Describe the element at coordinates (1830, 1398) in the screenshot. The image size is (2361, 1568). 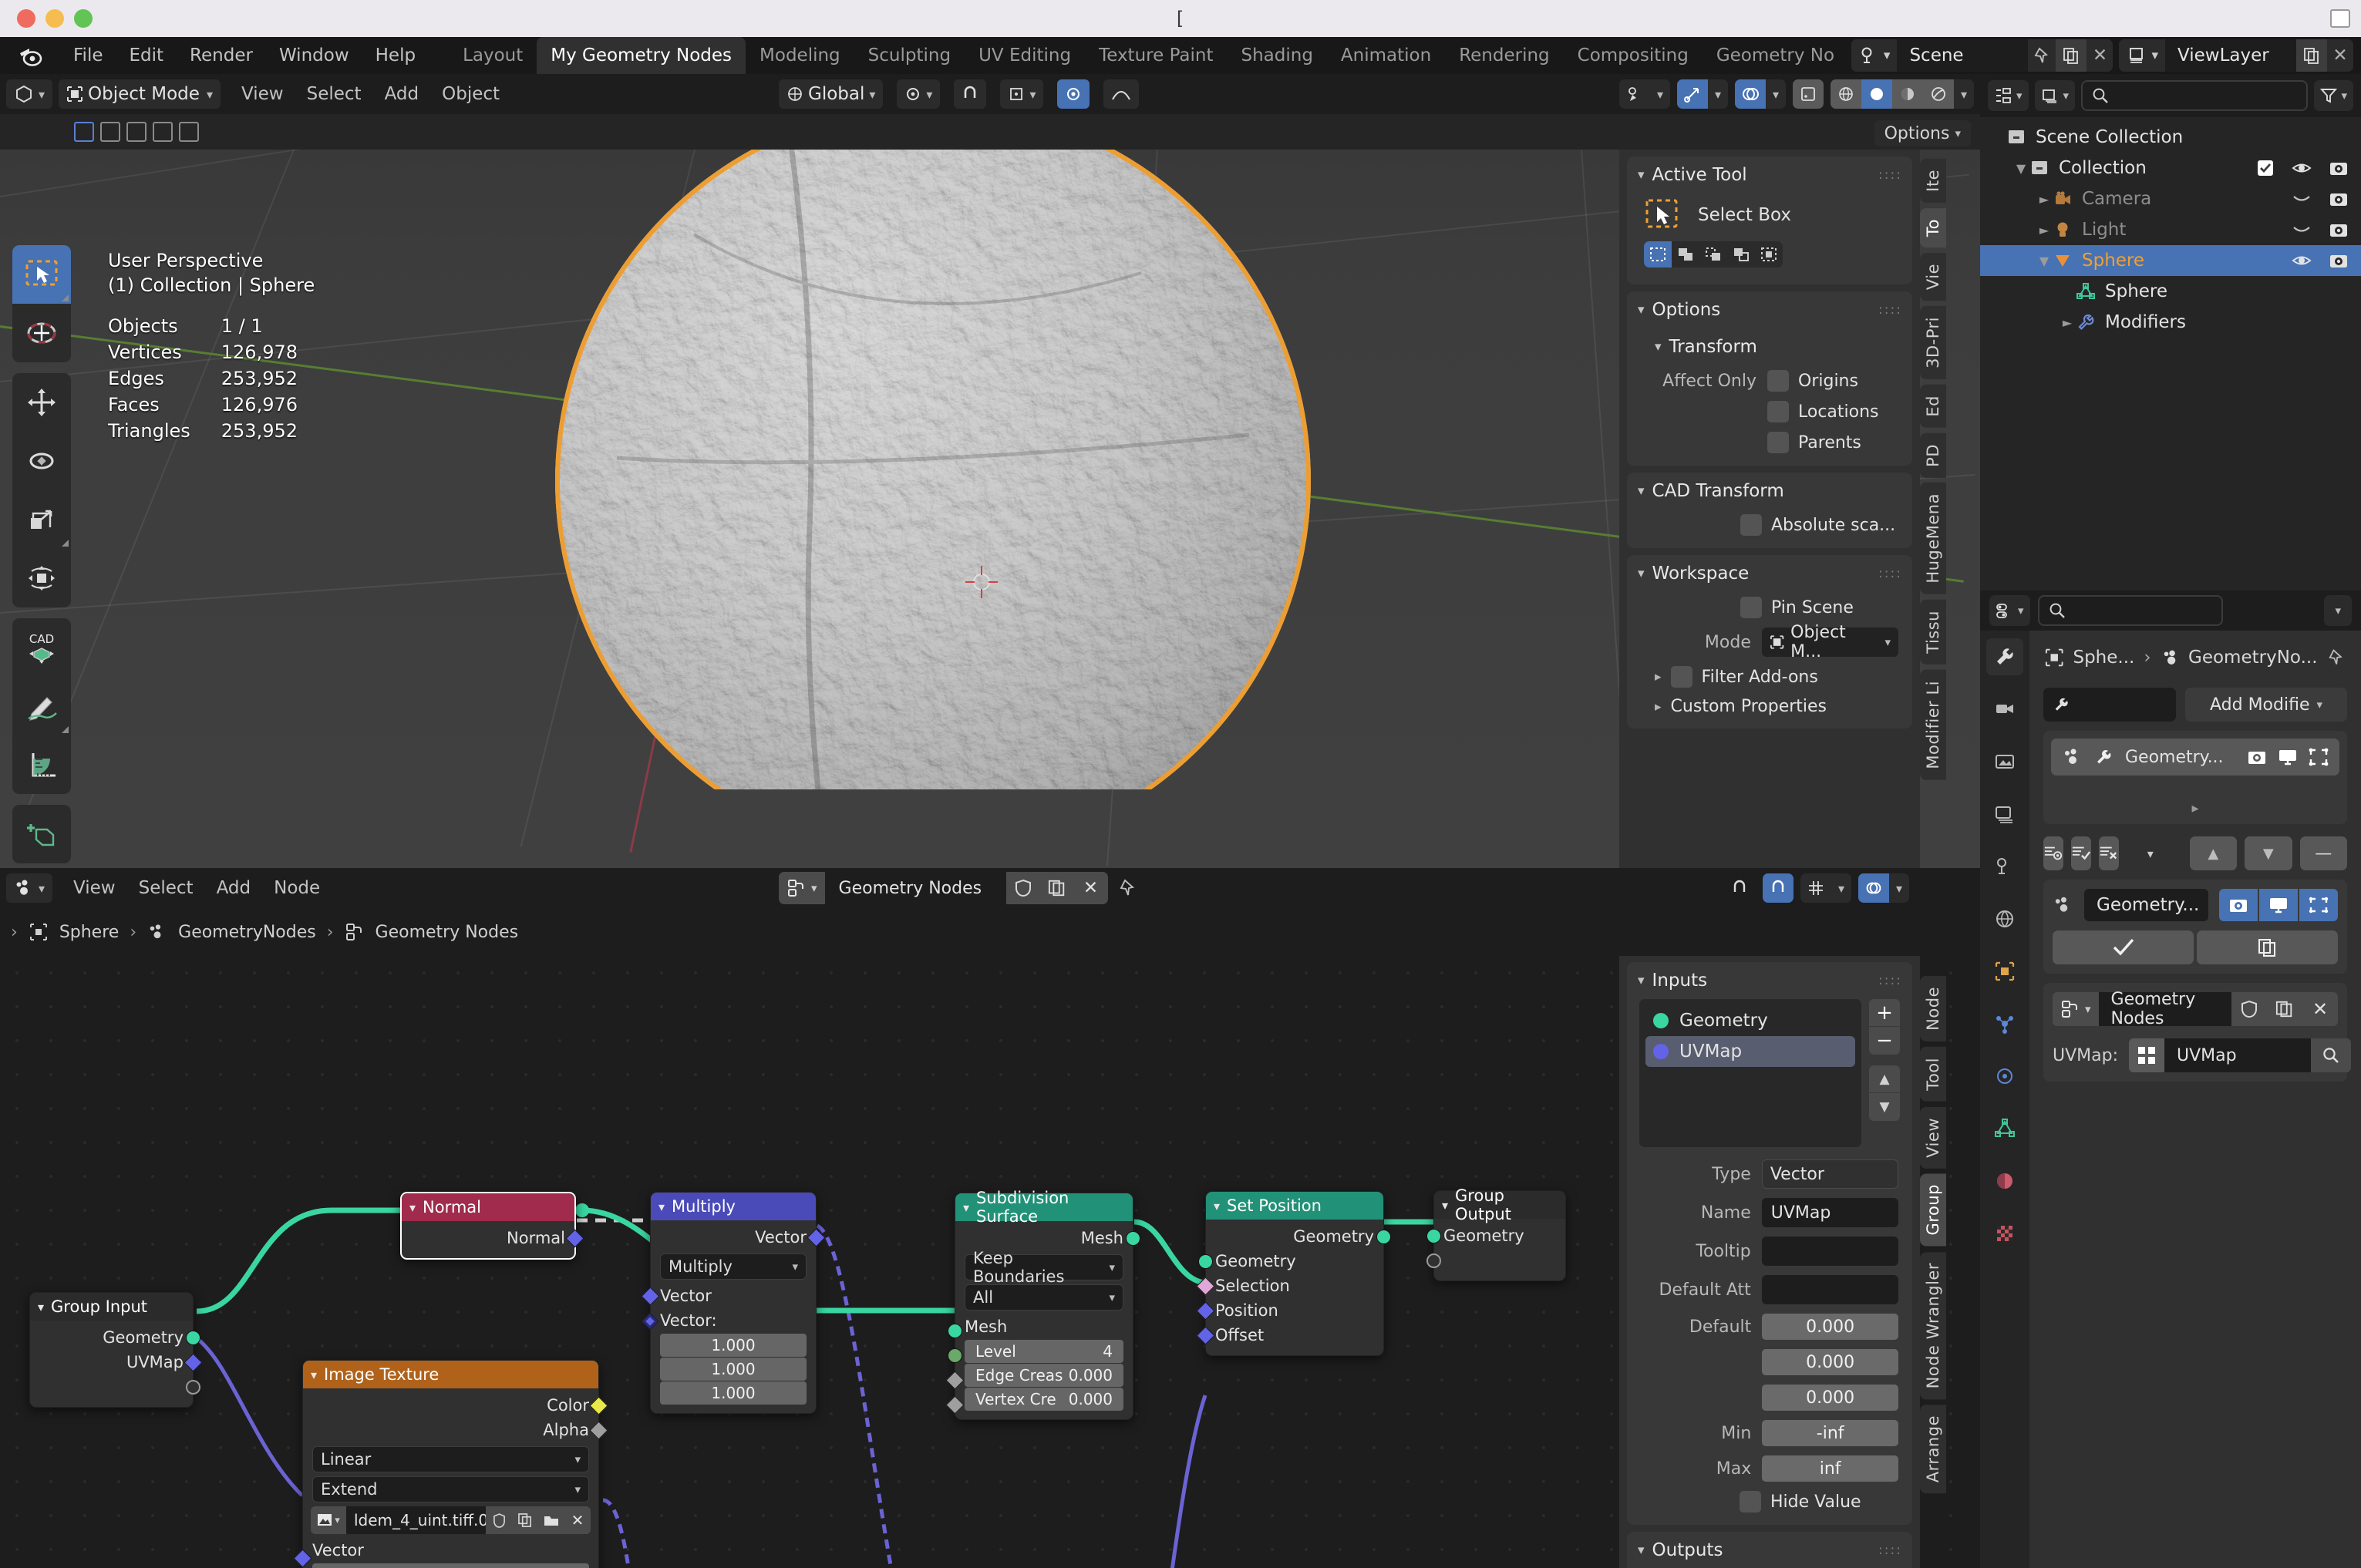
I see `default-2-value: 0.000` at that location.